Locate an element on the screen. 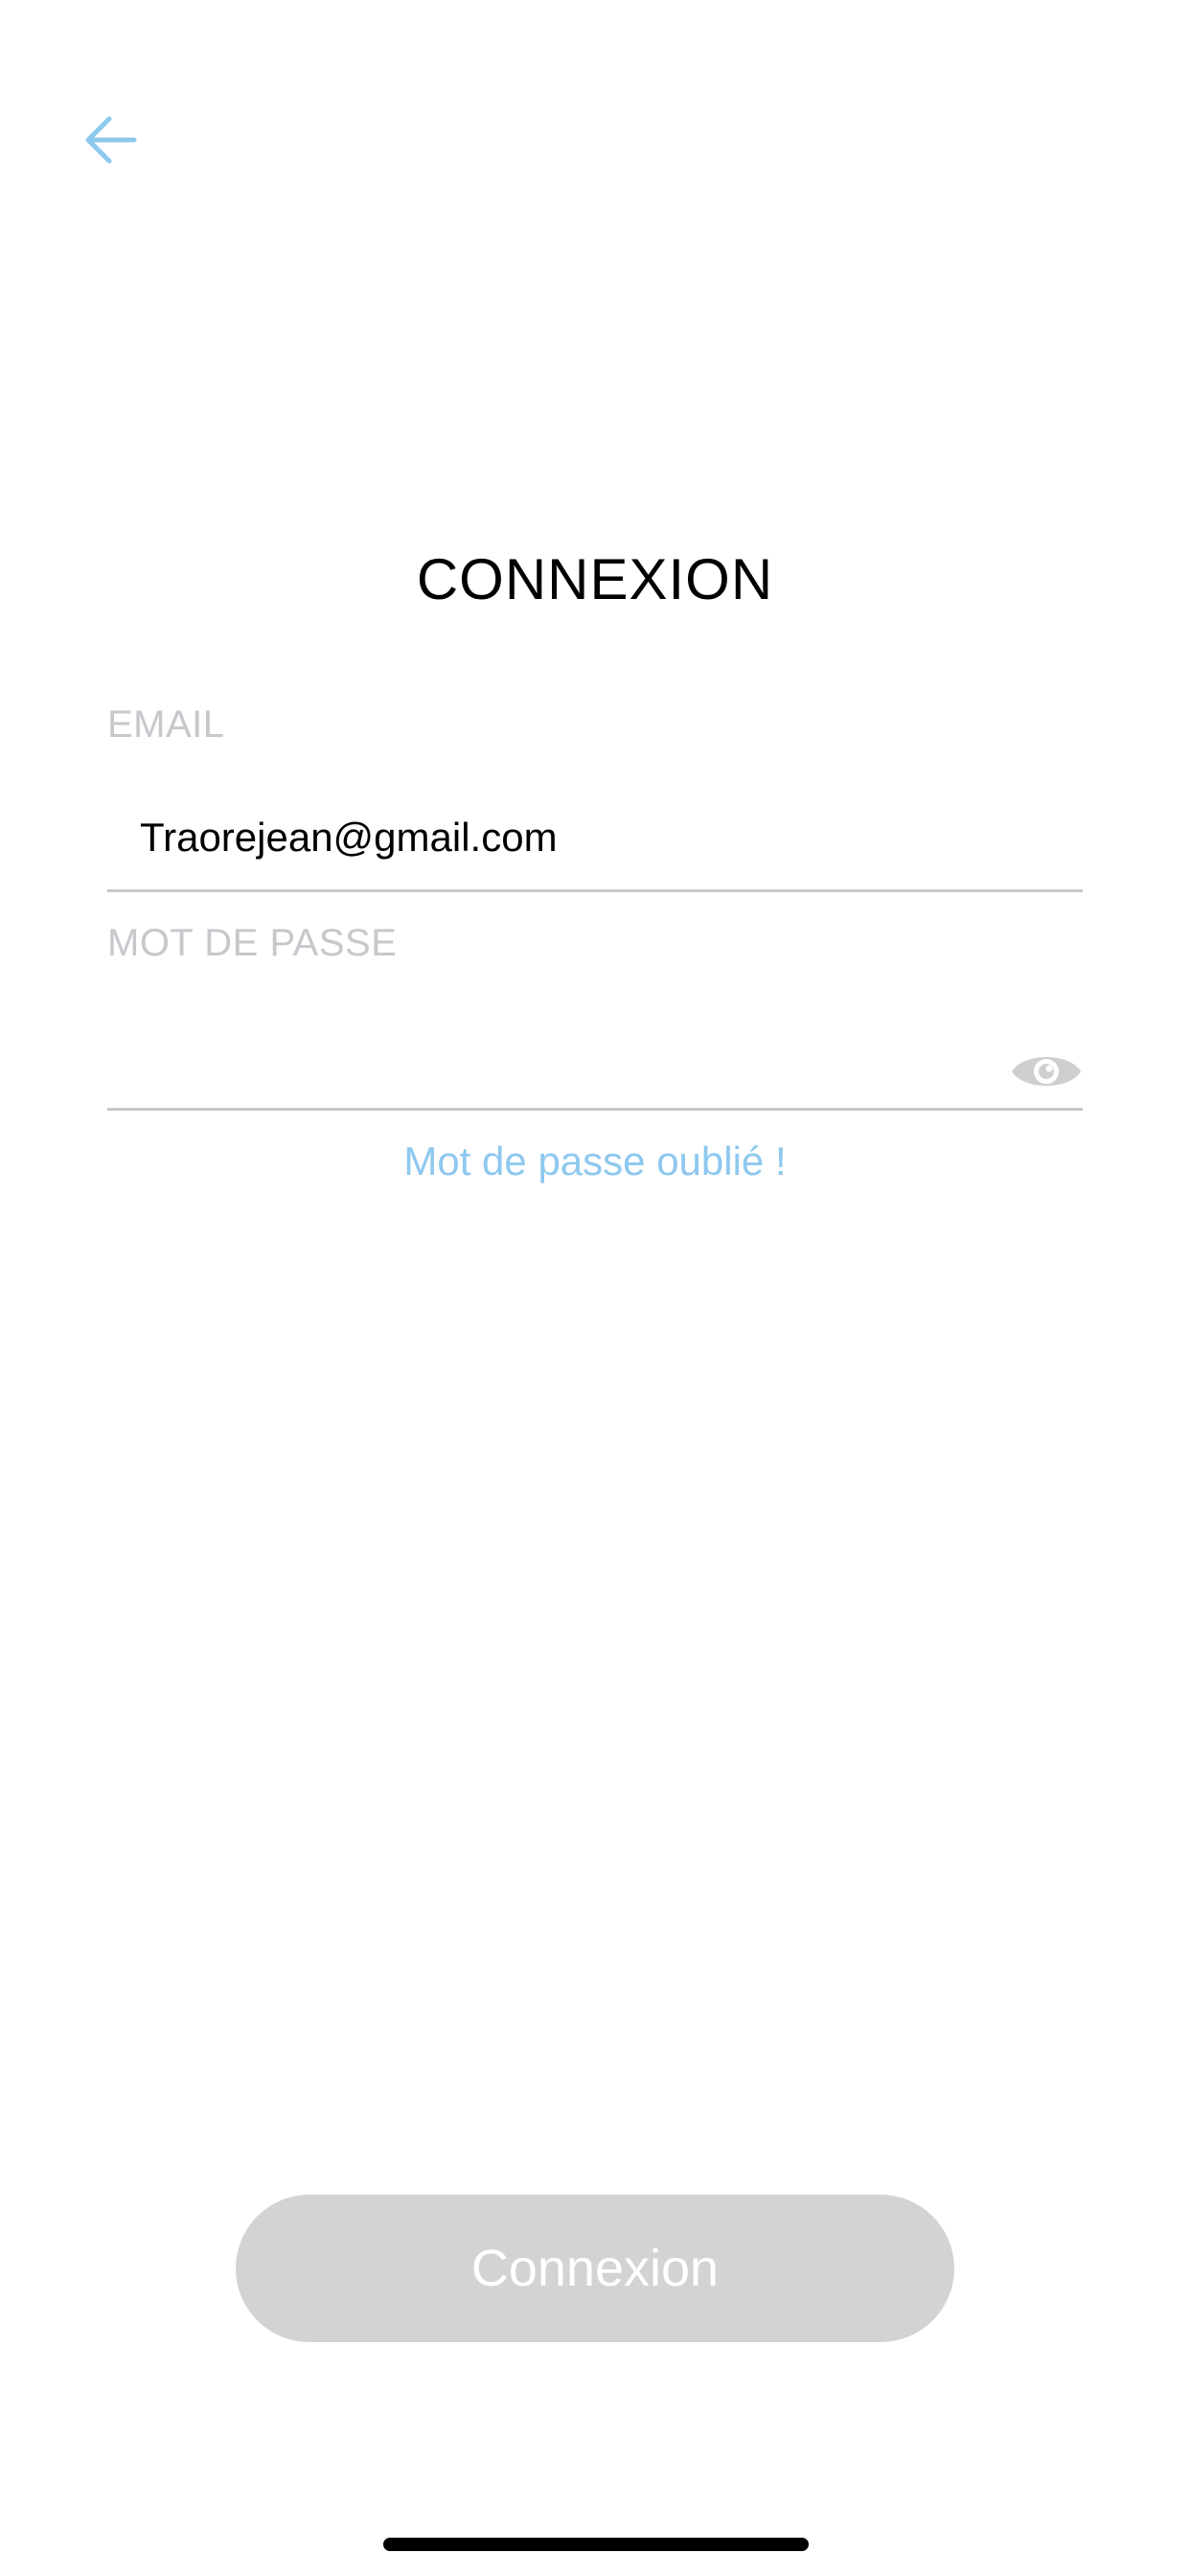 The height and width of the screenshot is (2576, 1190). email-divider is located at coordinates (595, 890).